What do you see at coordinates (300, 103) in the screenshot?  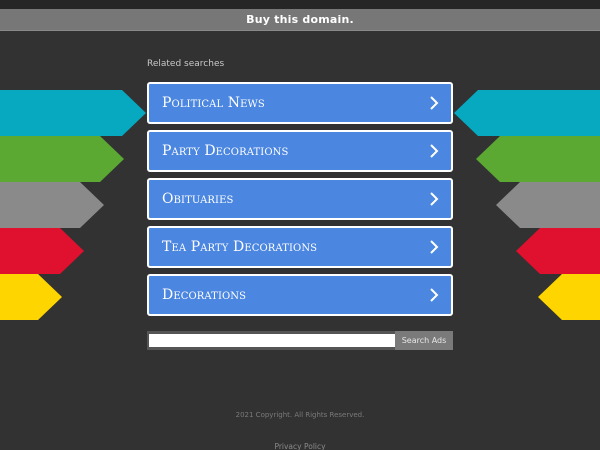 I see `related-link-political-news: Political News` at bounding box center [300, 103].